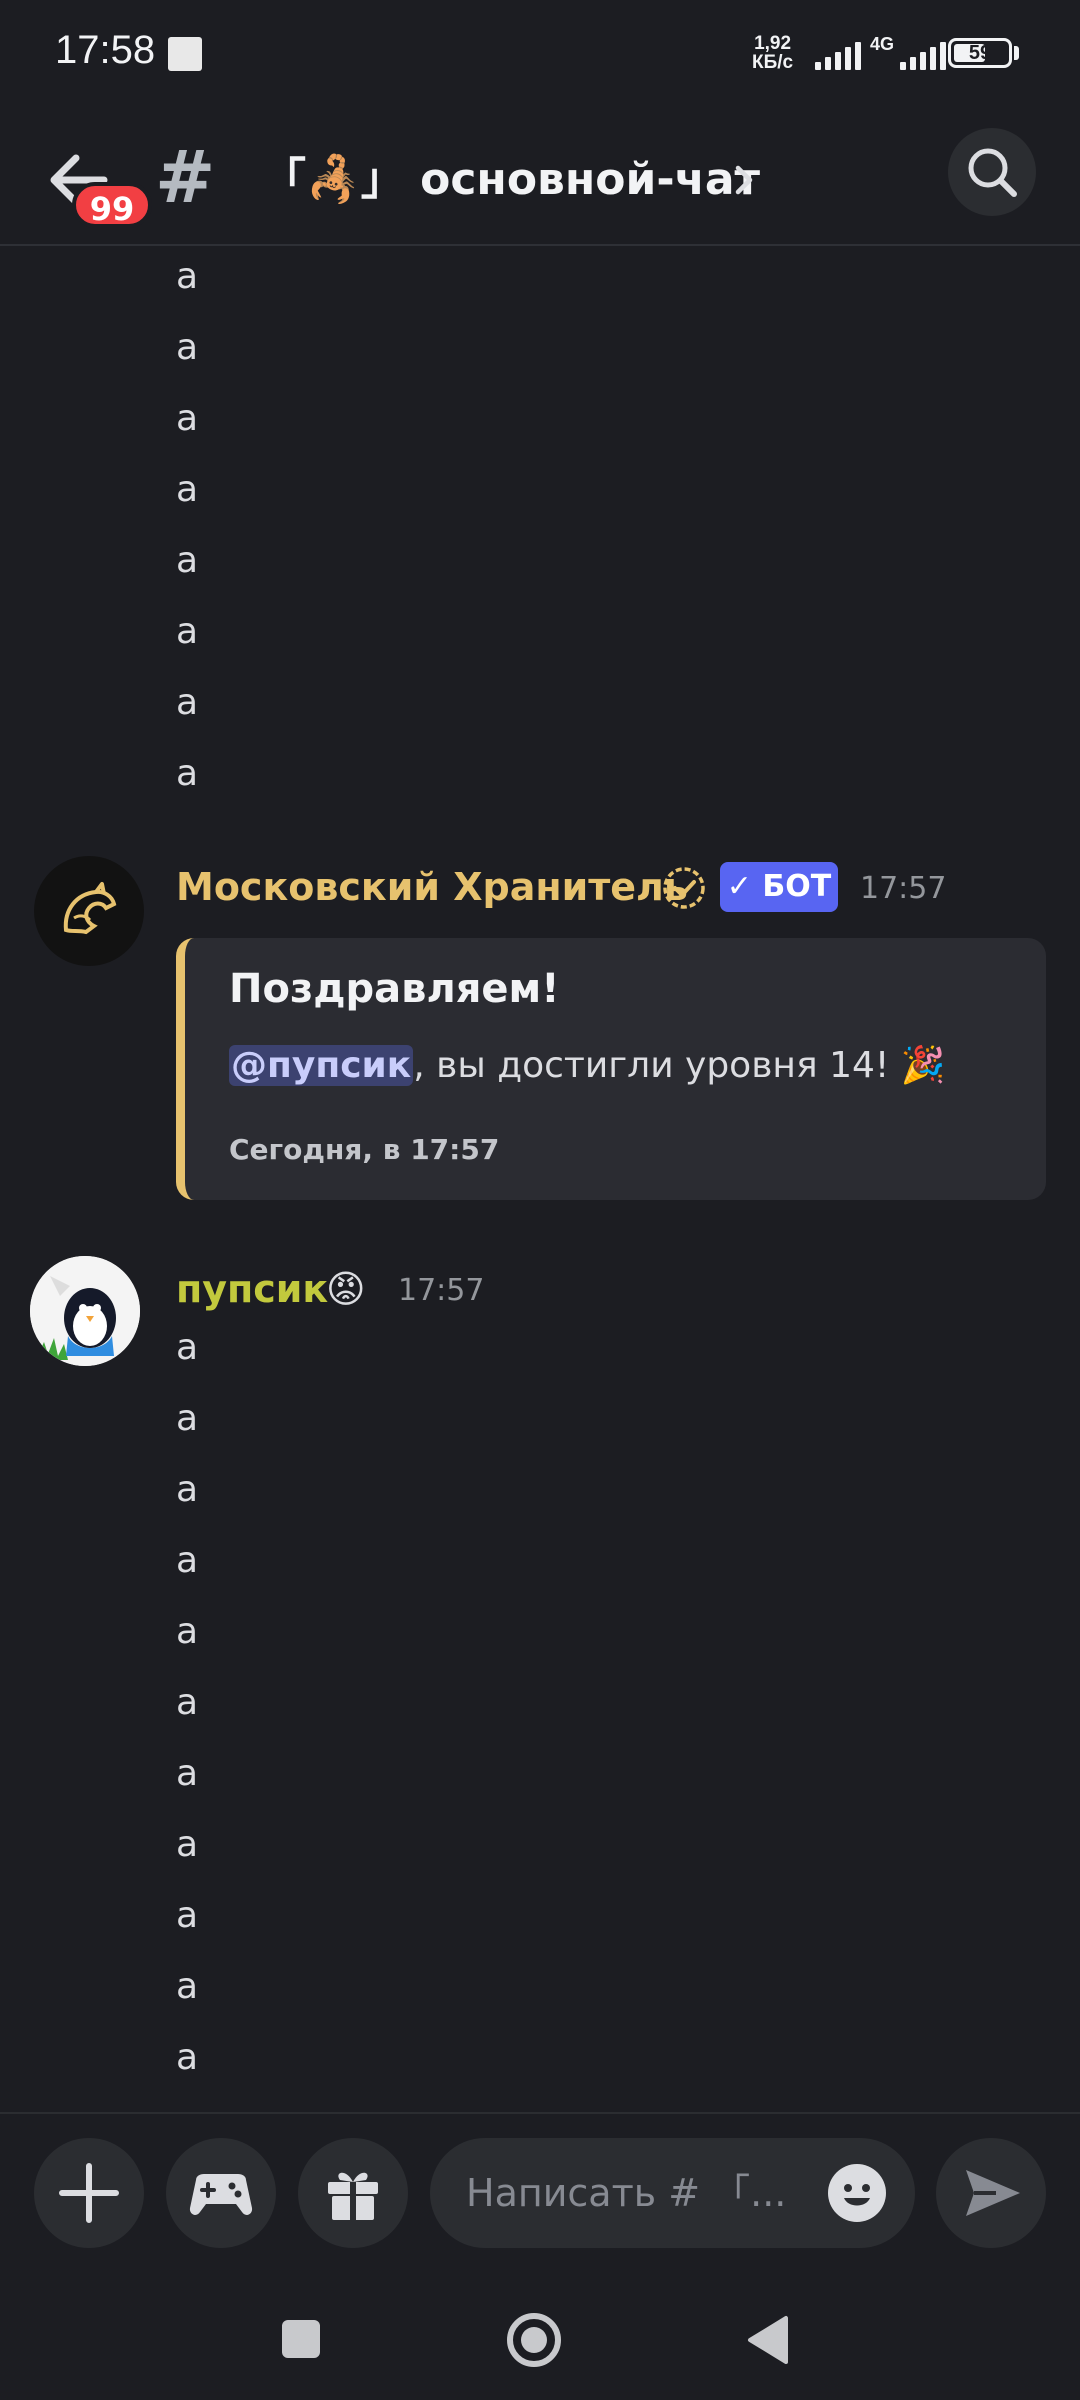 The width and height of the screenshot is (1080, 2400). Describe the element at coordinates (185, 54) in the screenshot. I see `notification-icon` at that location.